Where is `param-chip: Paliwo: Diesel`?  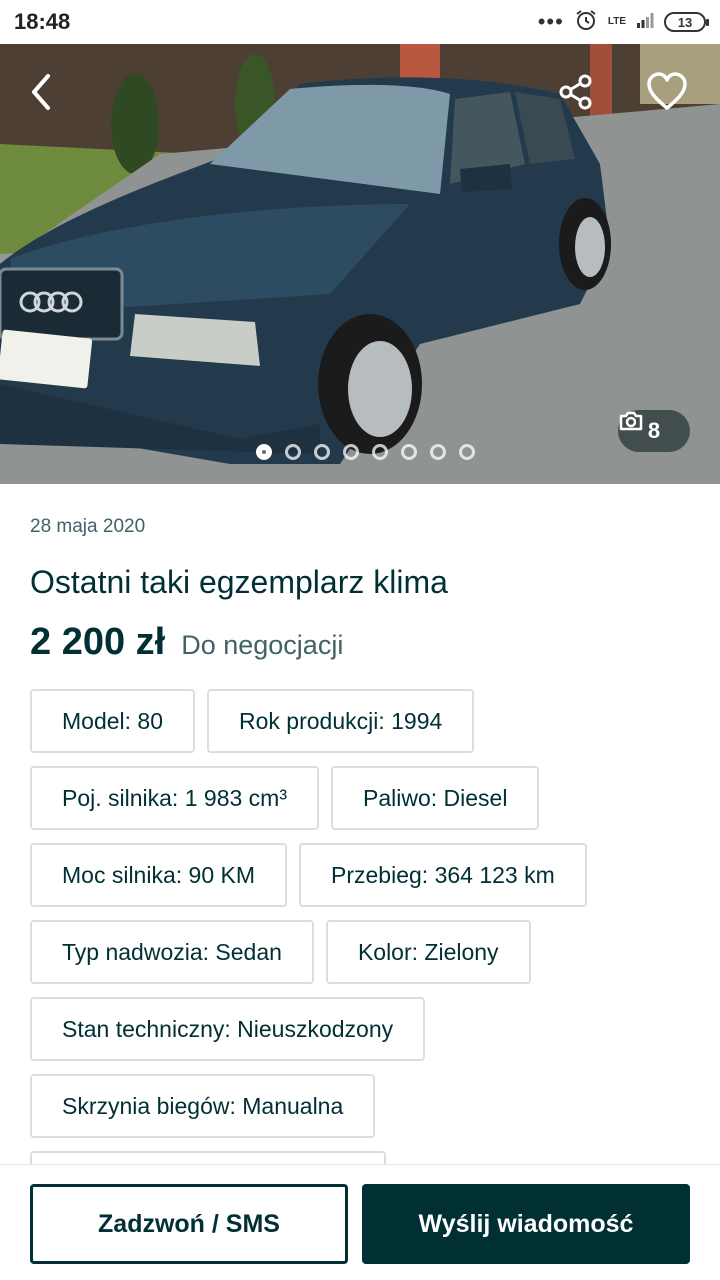 param-chip: Paliwo: Diesel is located at coordinates (435, 798).